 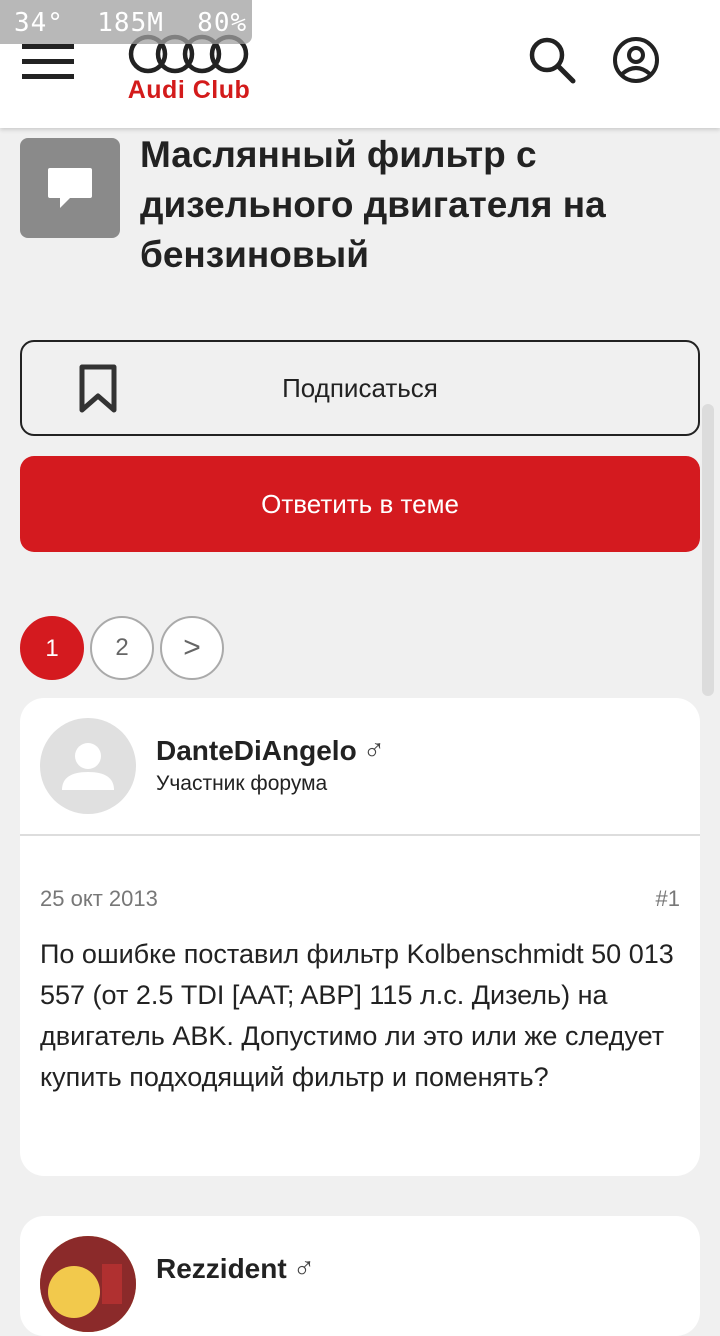 I want to click on logo-text: Audi Club, so click(x=189, y=90).